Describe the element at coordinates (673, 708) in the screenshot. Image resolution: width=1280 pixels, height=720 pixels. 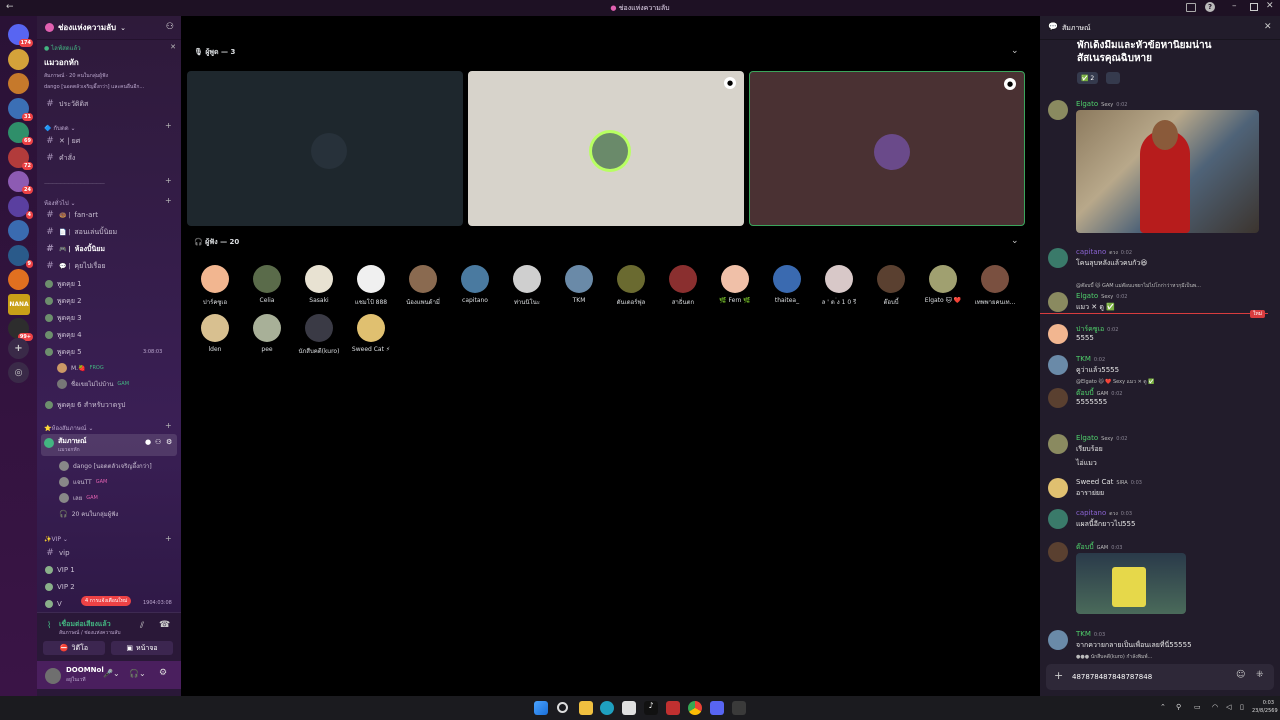
I see `app-icon` at that location.